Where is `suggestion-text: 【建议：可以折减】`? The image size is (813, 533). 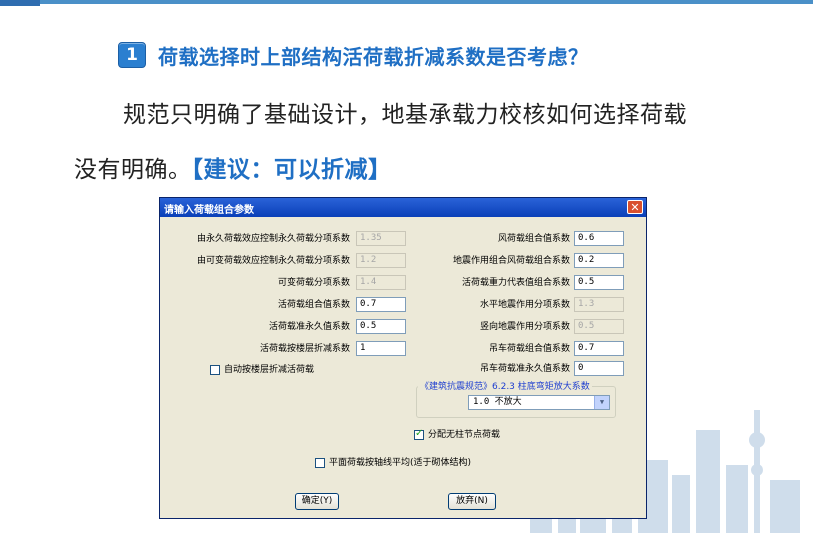 suggestion-text: 【建议：可以折减】 is located at coordinates (291, 170).